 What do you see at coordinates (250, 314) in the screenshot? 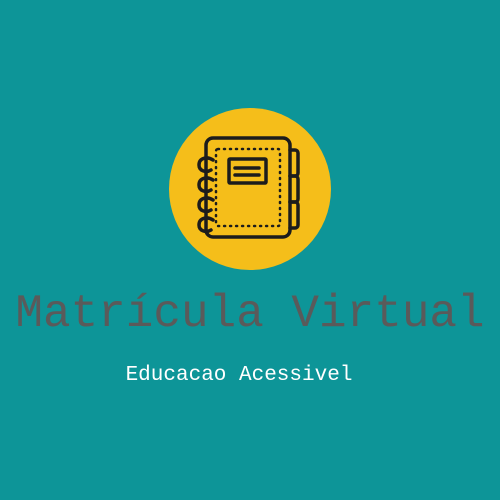
I see `app-title: Matrícula Virtual` at bounding box center [250, 314].